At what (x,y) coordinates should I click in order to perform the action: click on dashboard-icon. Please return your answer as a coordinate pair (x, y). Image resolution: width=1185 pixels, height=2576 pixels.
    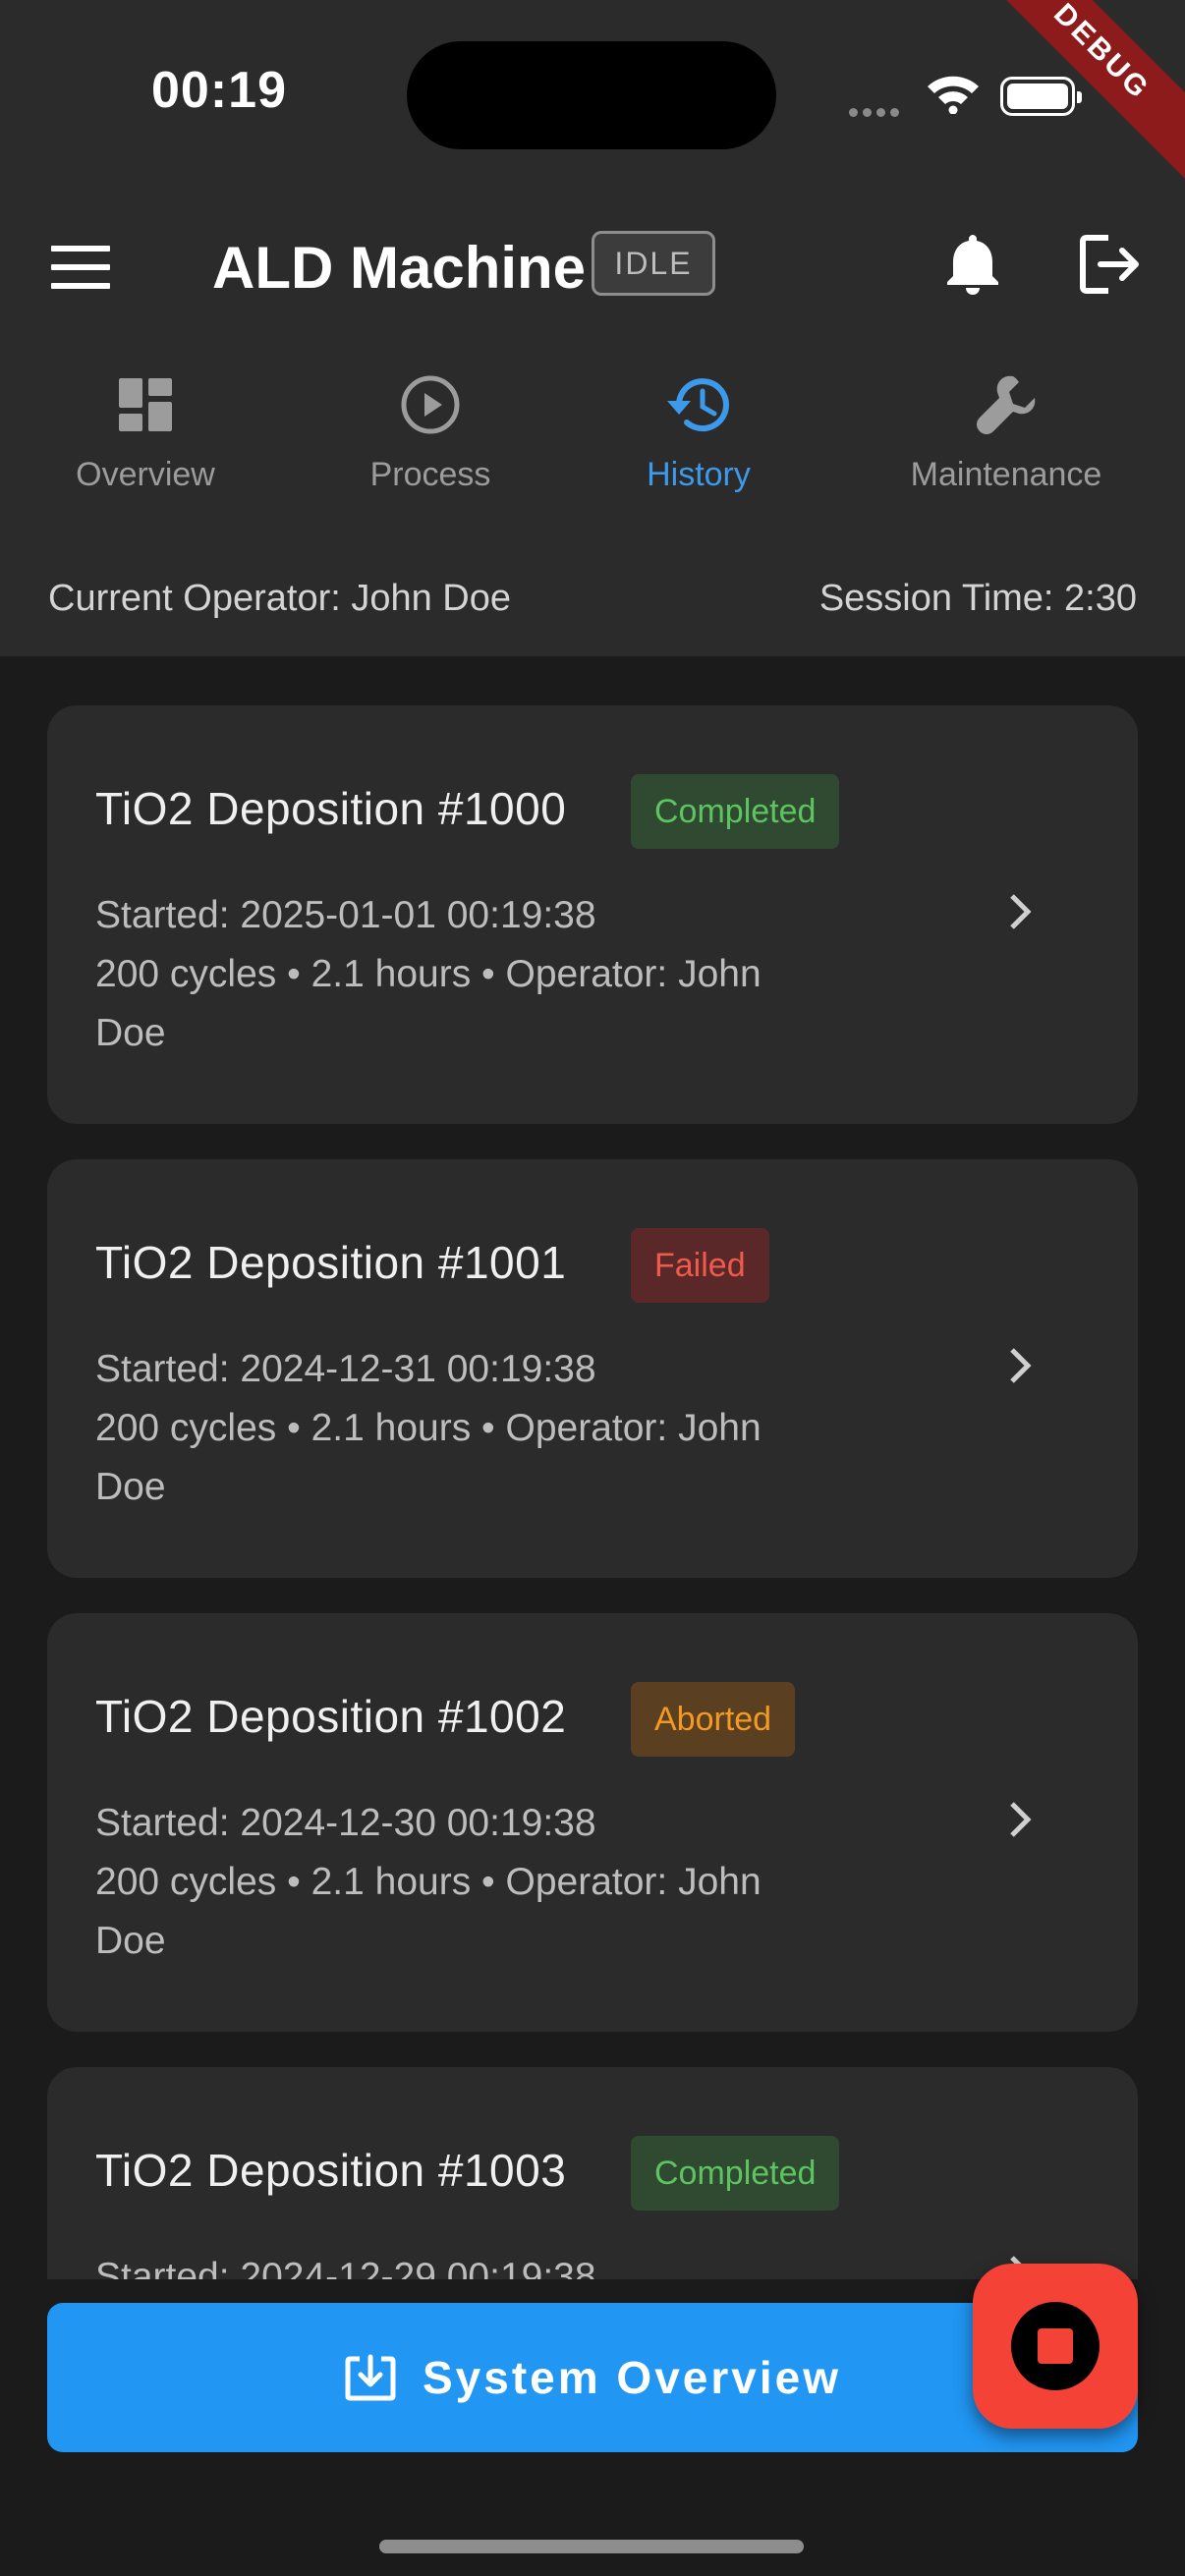
    Looking at the image, I should click on (146, 404).